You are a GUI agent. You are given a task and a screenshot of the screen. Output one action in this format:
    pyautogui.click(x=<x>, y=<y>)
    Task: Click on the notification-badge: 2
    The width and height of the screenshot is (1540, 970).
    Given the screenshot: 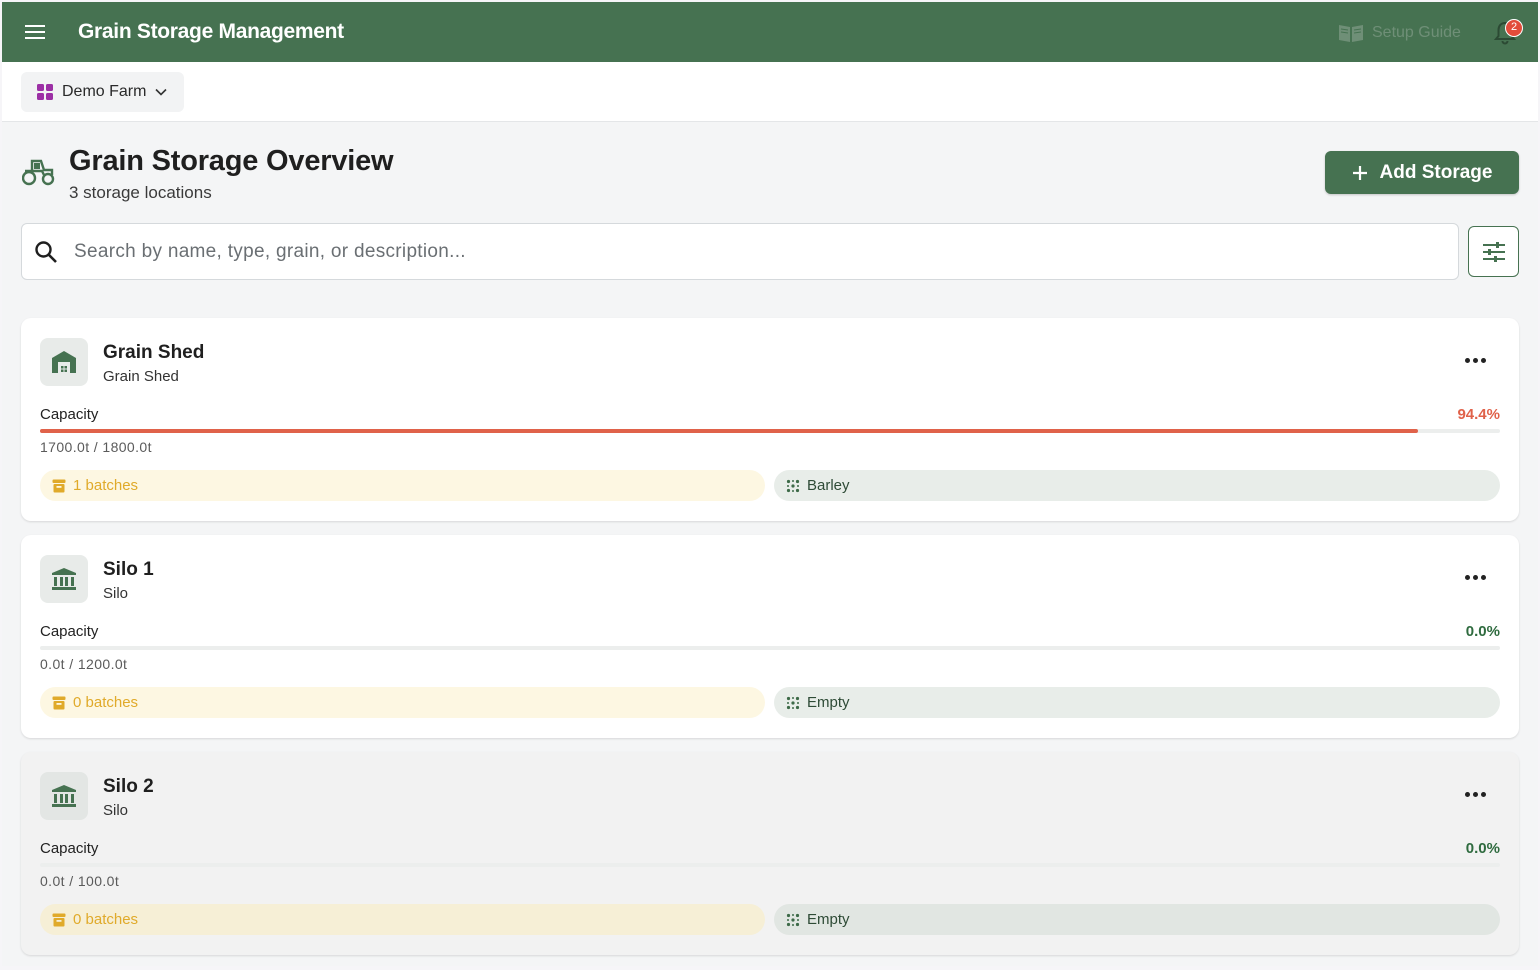 What is the action you would take?
    pyautogui.click(x=1514, y=28)
    